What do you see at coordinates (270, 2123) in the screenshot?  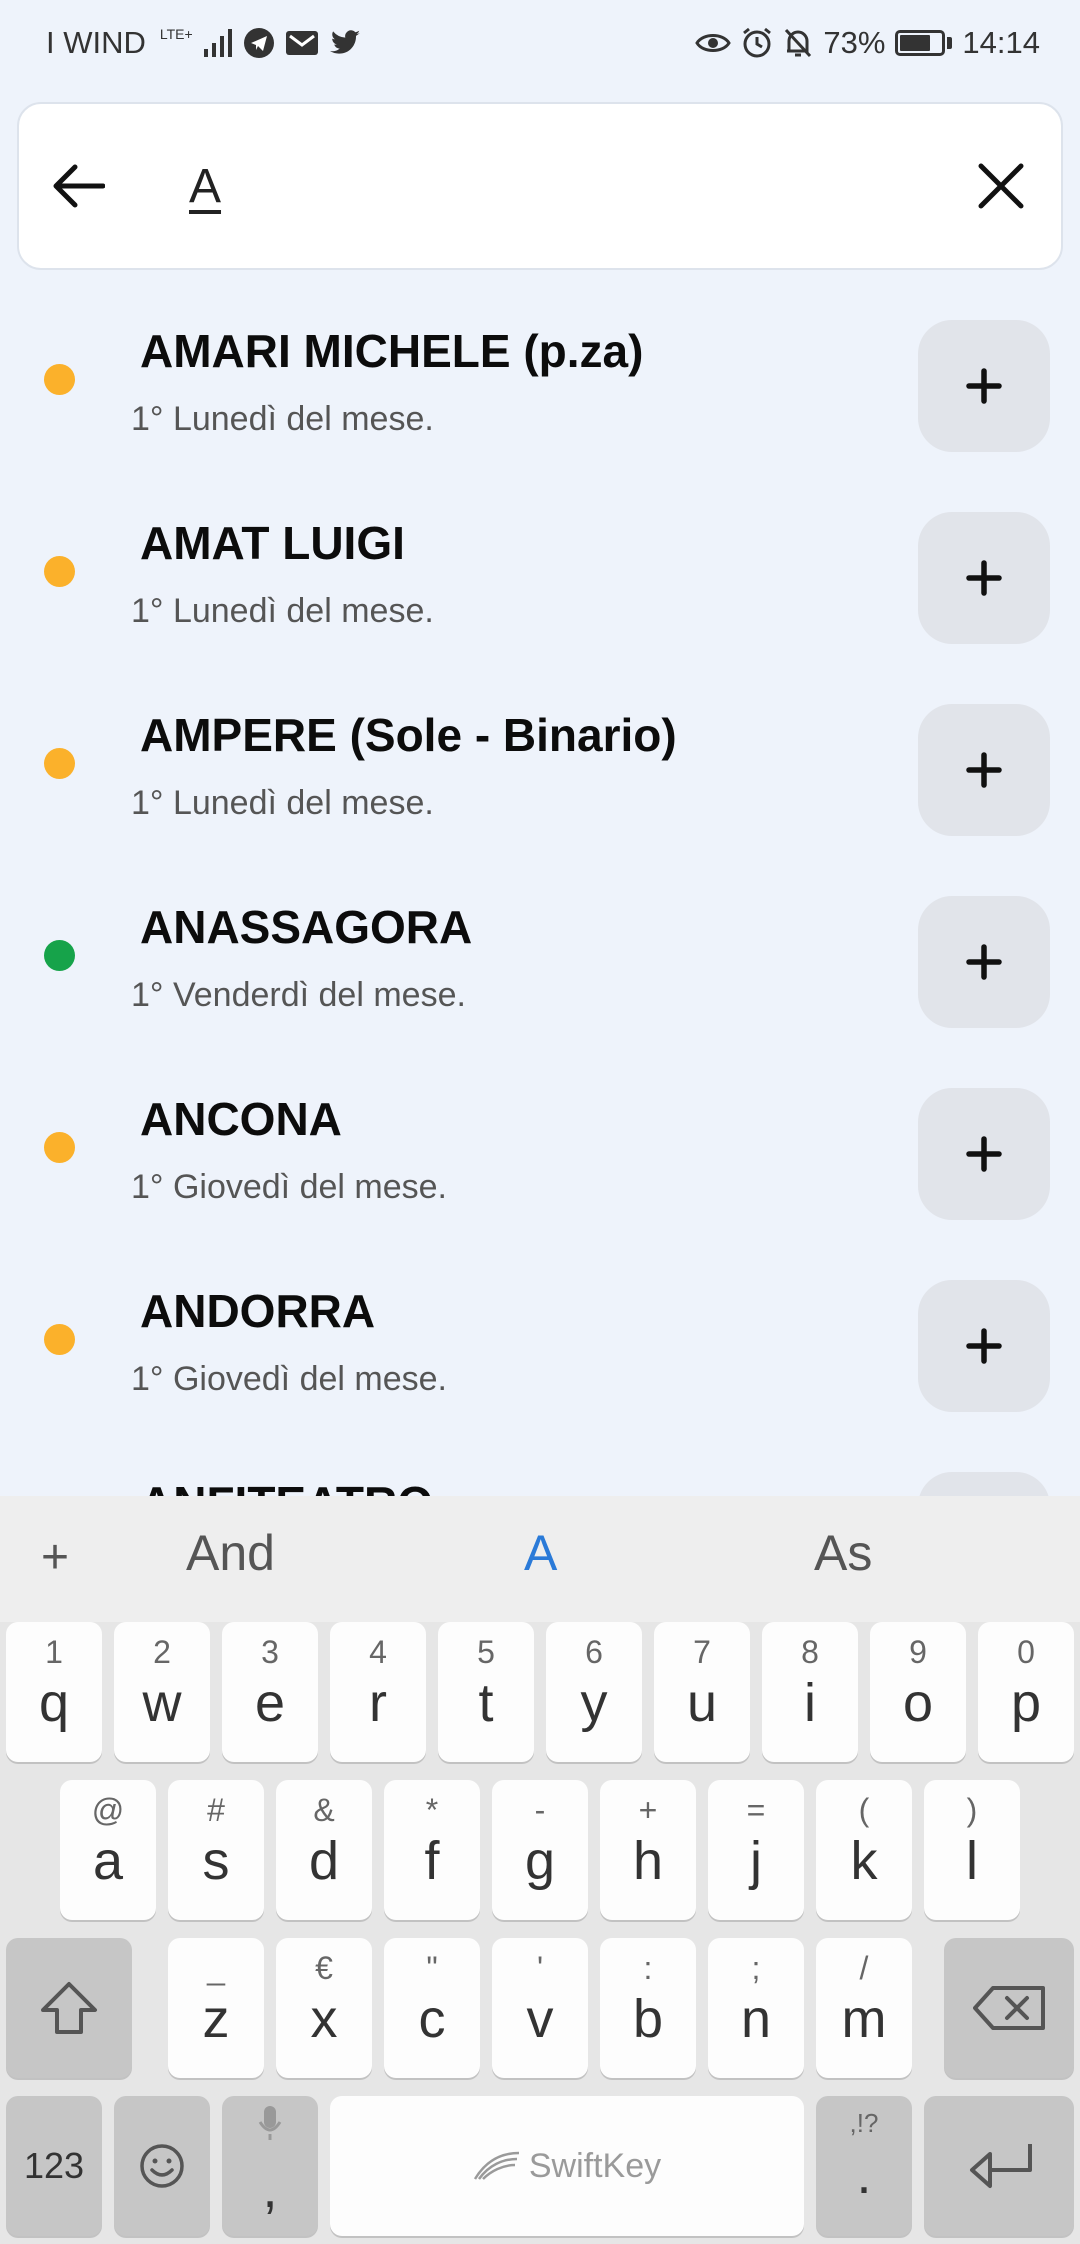 I see `microphone-icon` at bounding box center [270, 2123].